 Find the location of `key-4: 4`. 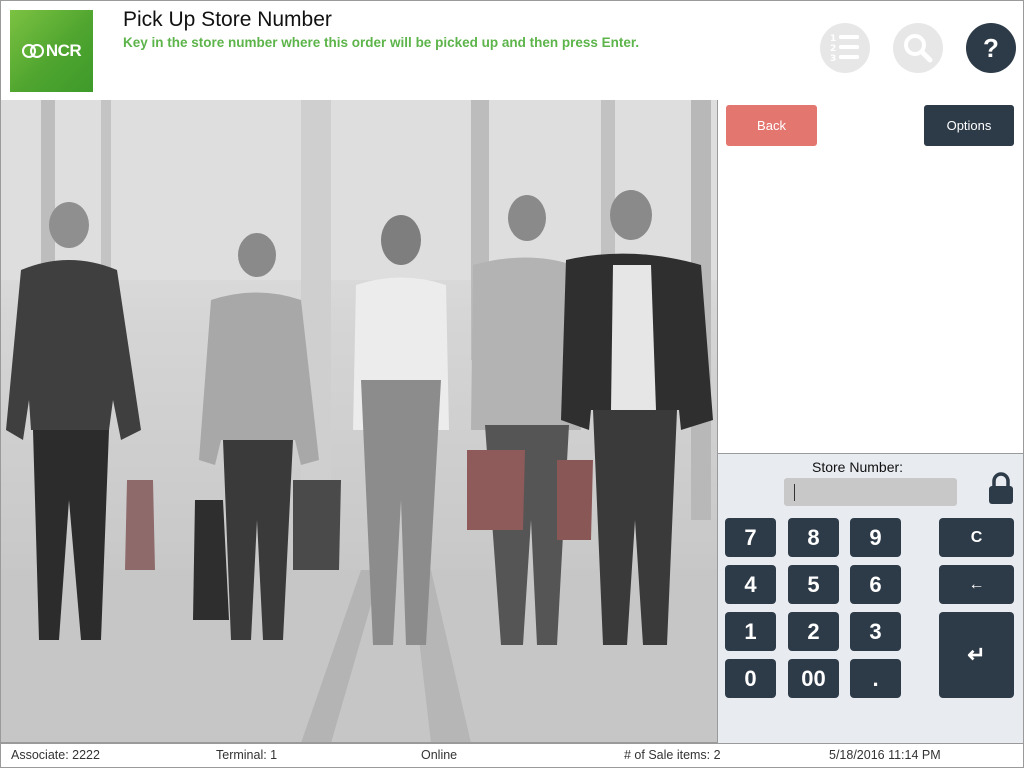

key-4: 4 is located at coordinates (750, 584).